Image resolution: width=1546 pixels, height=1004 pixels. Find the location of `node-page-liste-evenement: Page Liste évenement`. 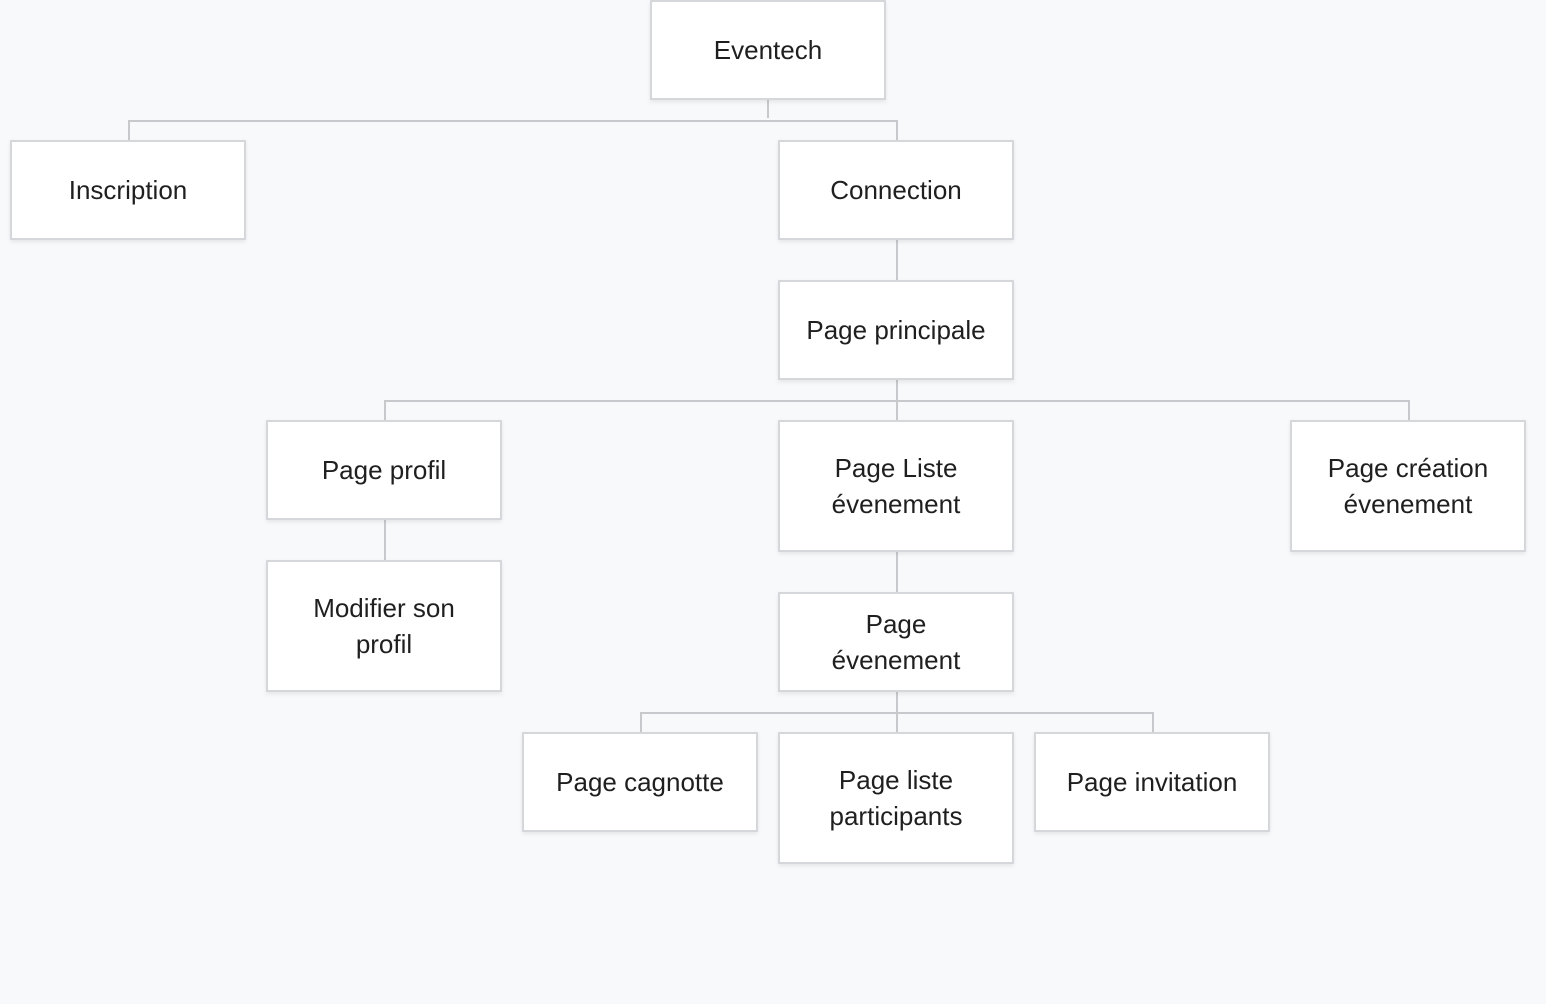

node-page-liste-evenement: Page Liste évenement is located at coordinates (896, 486).